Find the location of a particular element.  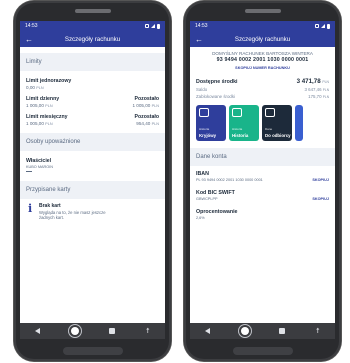

saldo-value: 3 647,46 is located at coordinates (313, 89).